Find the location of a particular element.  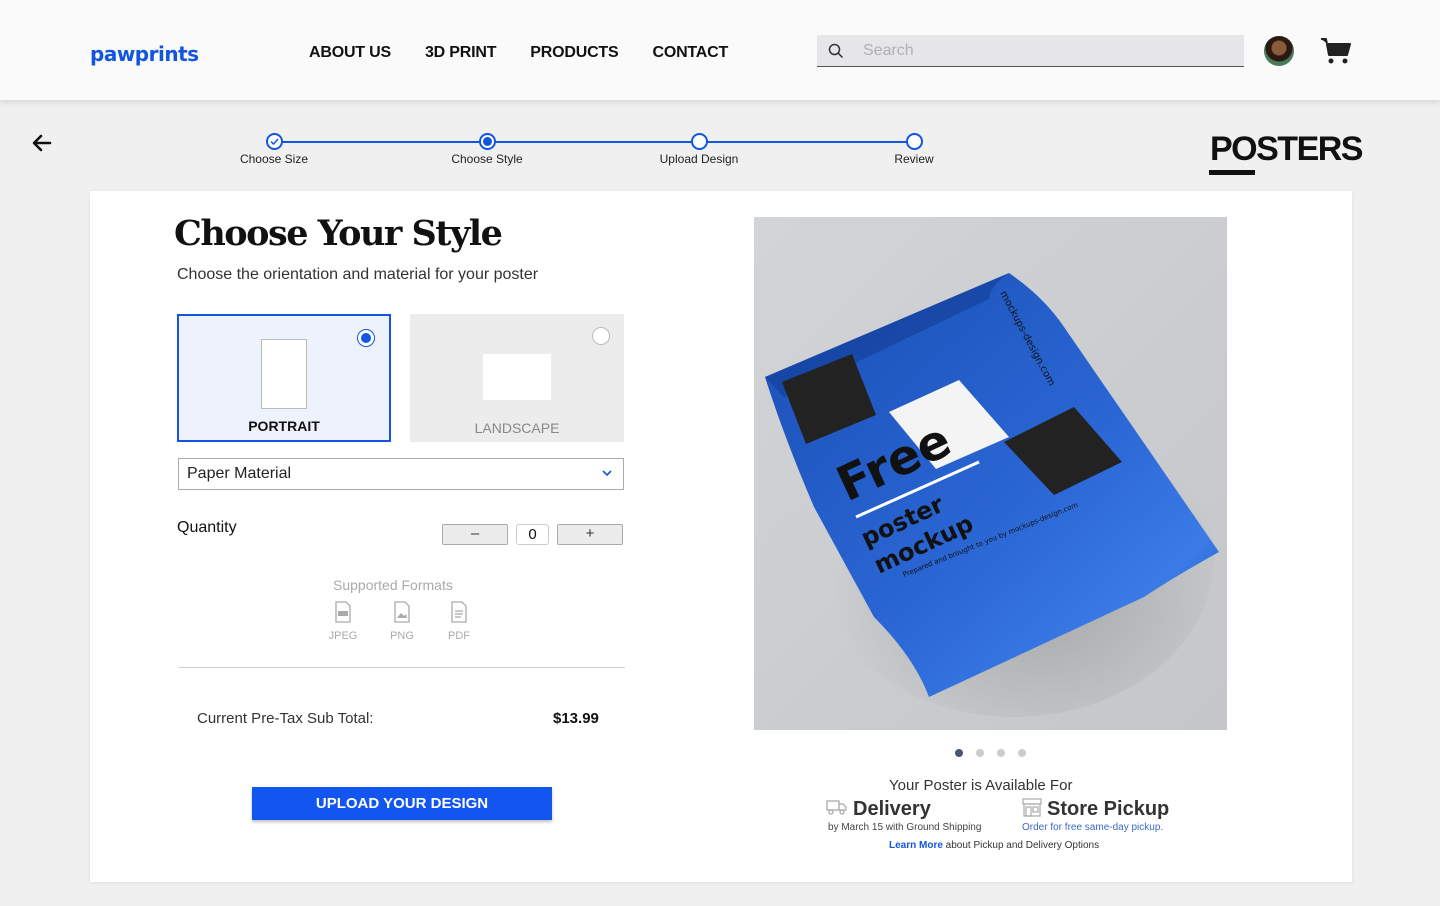

portrait-label: PORTRAIT is located at coordinates (284, 426).